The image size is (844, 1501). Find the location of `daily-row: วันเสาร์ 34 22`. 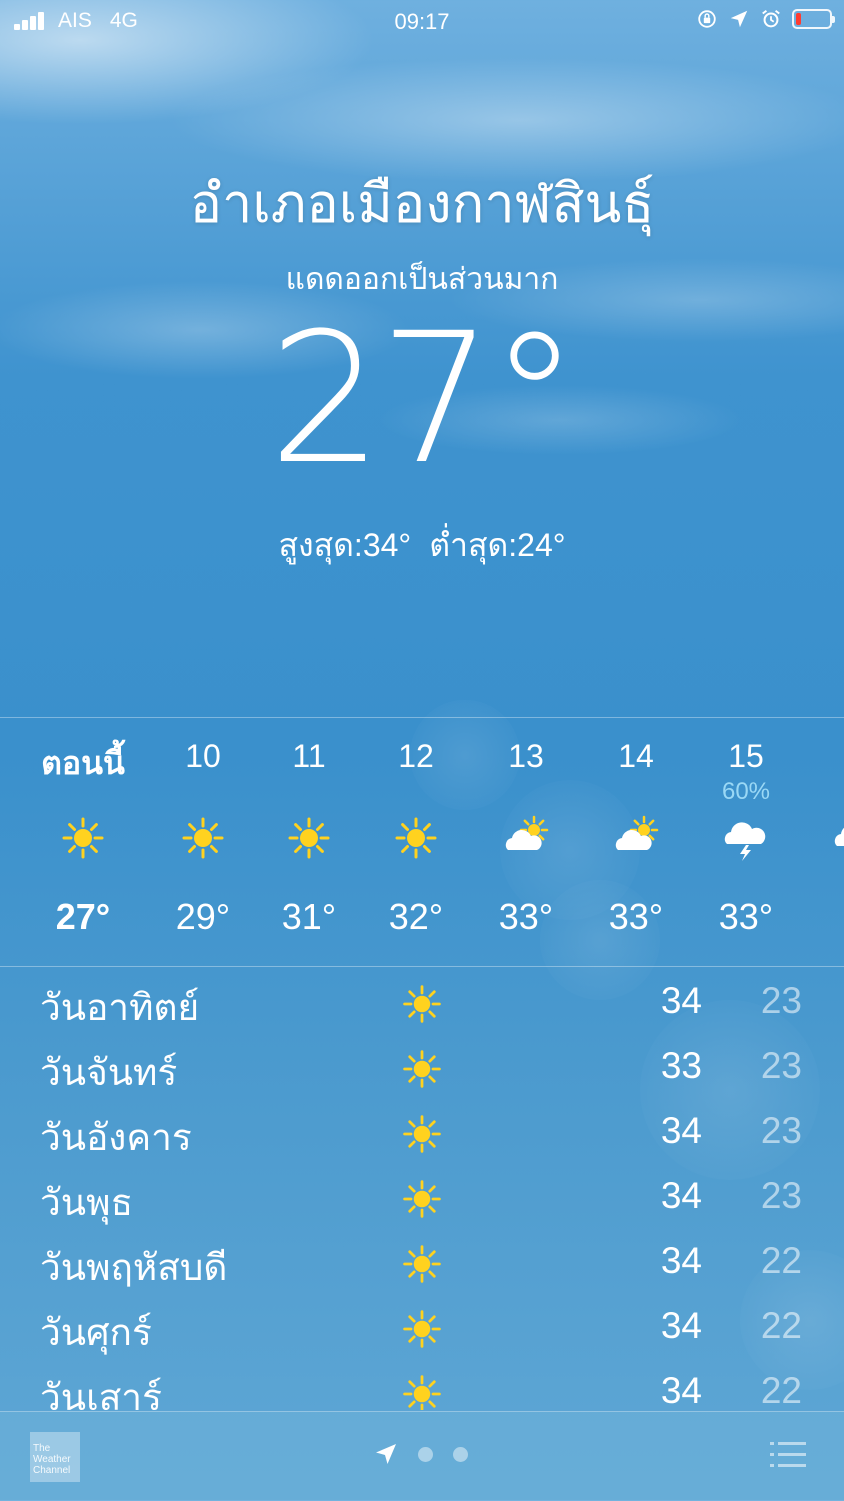

daily-row: วันเสาร์ 34 22 is located at coordinates (422, 1385).